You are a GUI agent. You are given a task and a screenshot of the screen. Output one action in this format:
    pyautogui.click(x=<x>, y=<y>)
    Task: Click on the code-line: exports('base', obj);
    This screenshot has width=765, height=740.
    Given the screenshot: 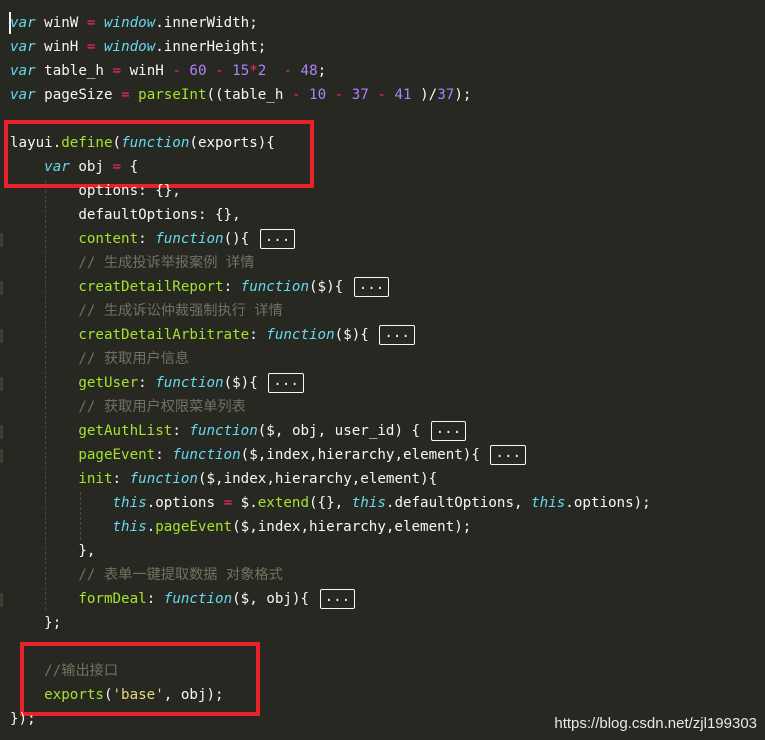 What is the action you would take?
    pyautogui.click(x=116, y=695)
    